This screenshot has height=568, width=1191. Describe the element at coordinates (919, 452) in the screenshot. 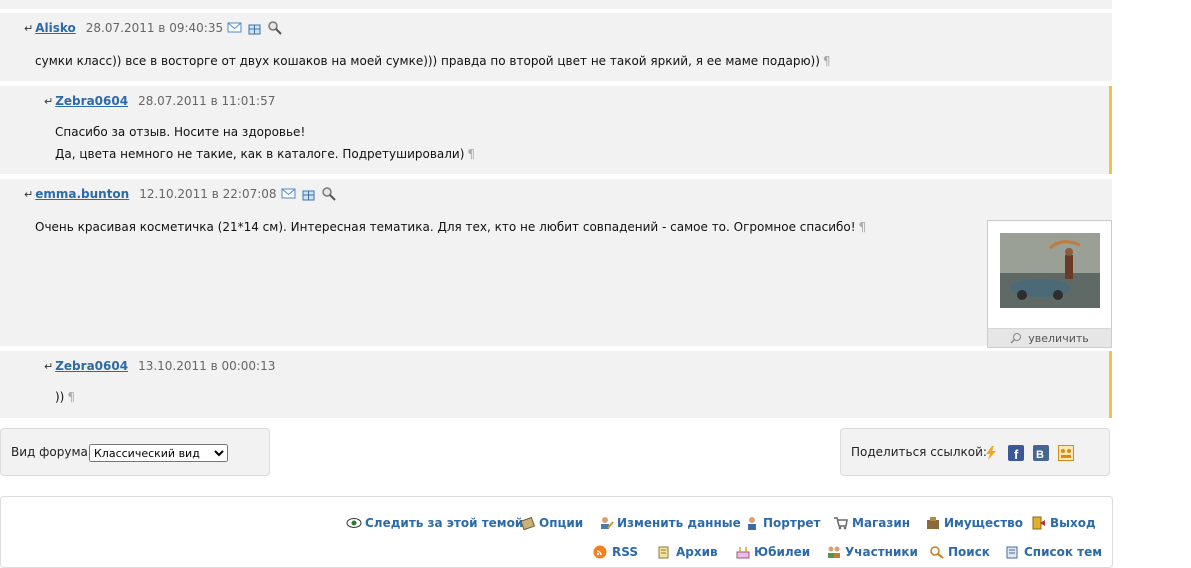

I see `share-label: Поделиться ссылкой:` at that location.